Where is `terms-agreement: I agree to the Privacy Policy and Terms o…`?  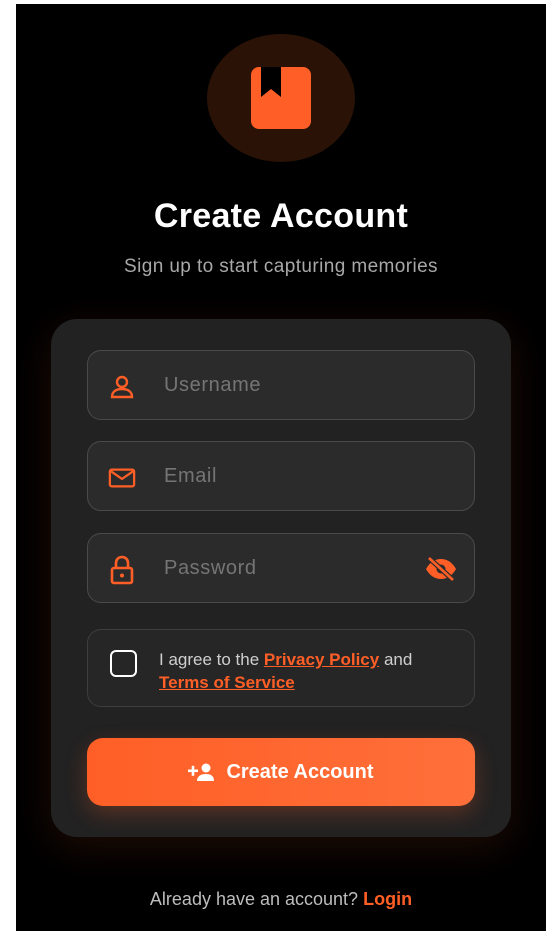 terms-agreement: I agree to the Privacy Policy and Terms o… is located at coordinates (281, 668).